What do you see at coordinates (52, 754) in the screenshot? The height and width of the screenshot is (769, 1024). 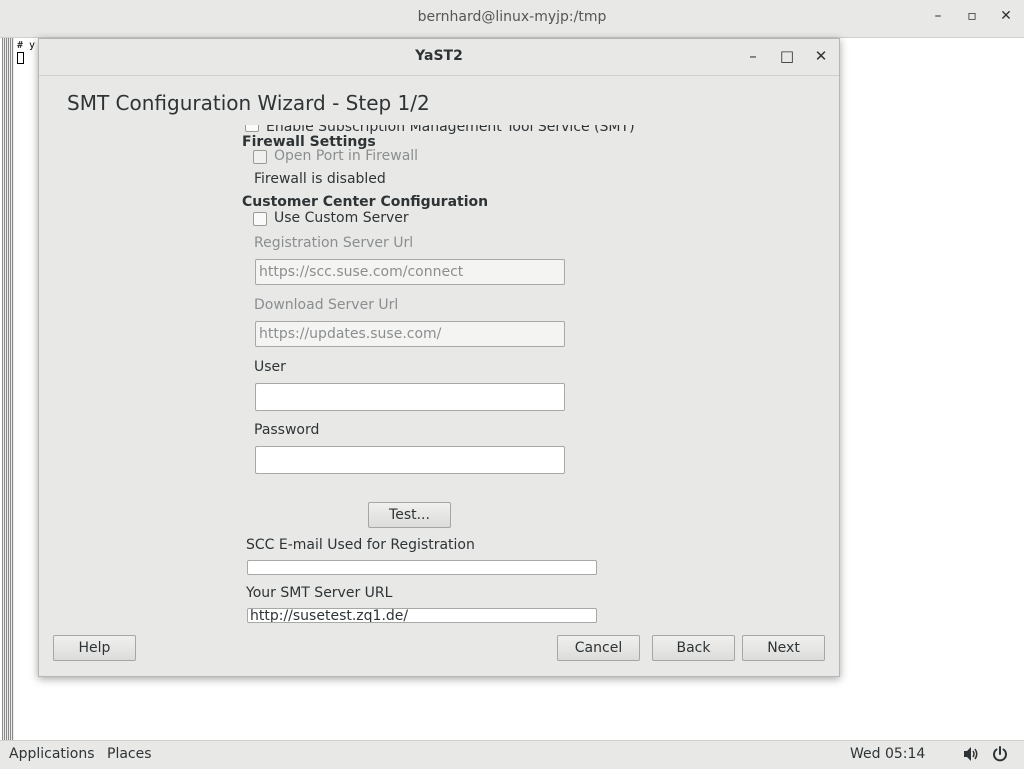 I see `applications-menu: Applications` at bounding box center [52, 754].